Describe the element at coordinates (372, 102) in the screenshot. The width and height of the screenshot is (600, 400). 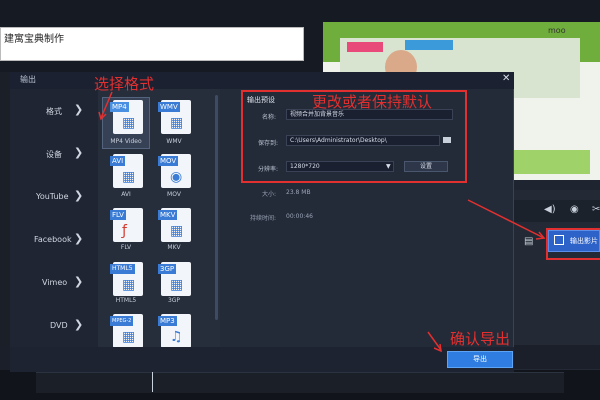
I see `annotation-change-or-keep: 更改或者保持默认` at that location.